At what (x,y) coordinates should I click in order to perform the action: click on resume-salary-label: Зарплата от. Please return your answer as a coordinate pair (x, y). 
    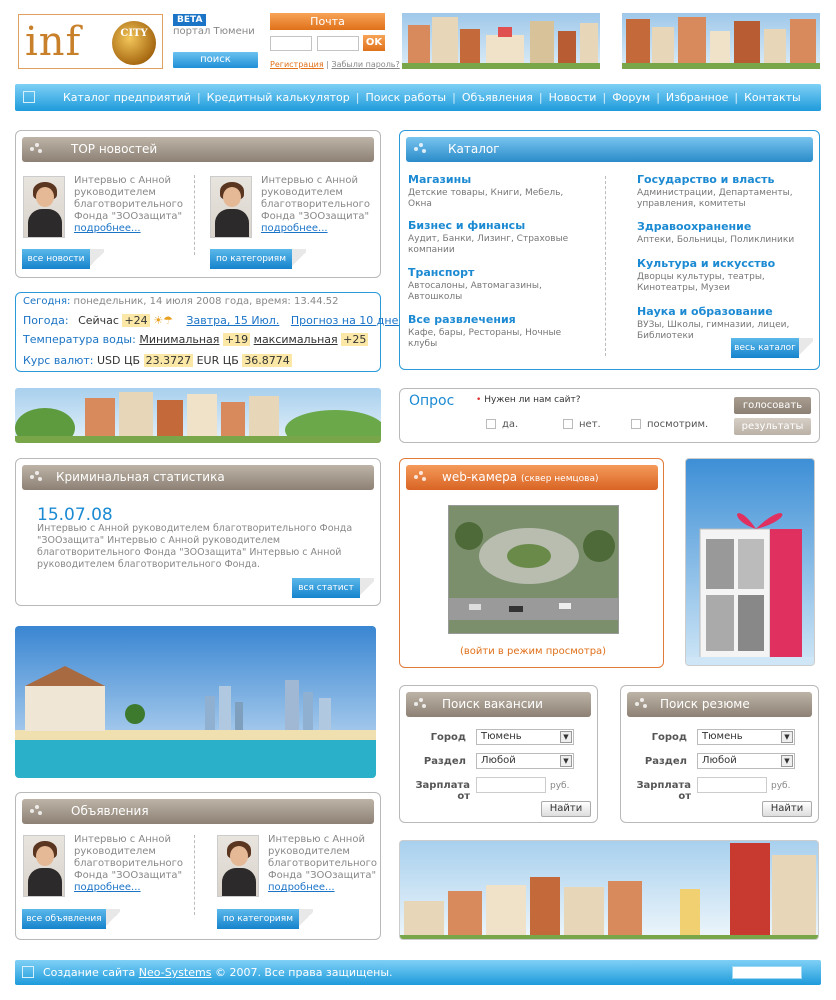
    Looking at the image, I should click on (663, 791).